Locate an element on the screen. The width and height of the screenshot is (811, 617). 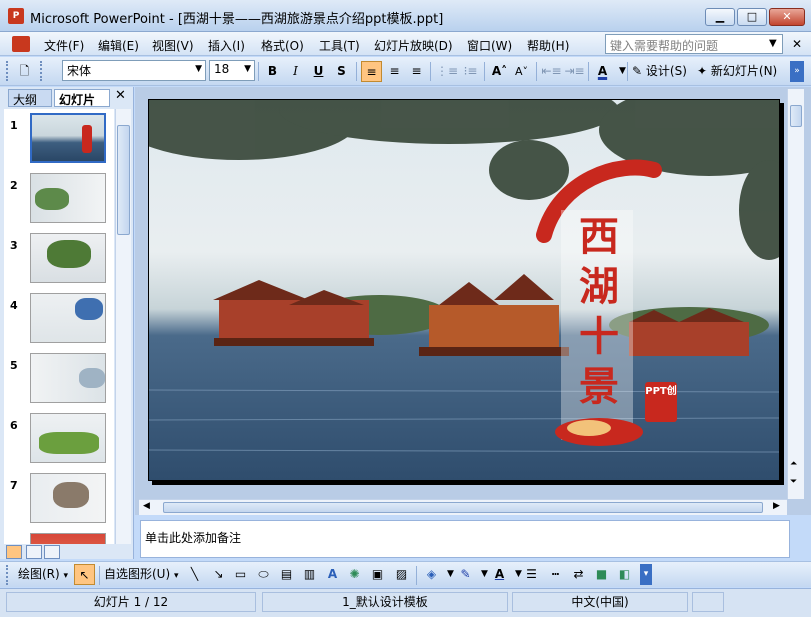
picture-icon: ▨ is located at coordinates (401, 574).